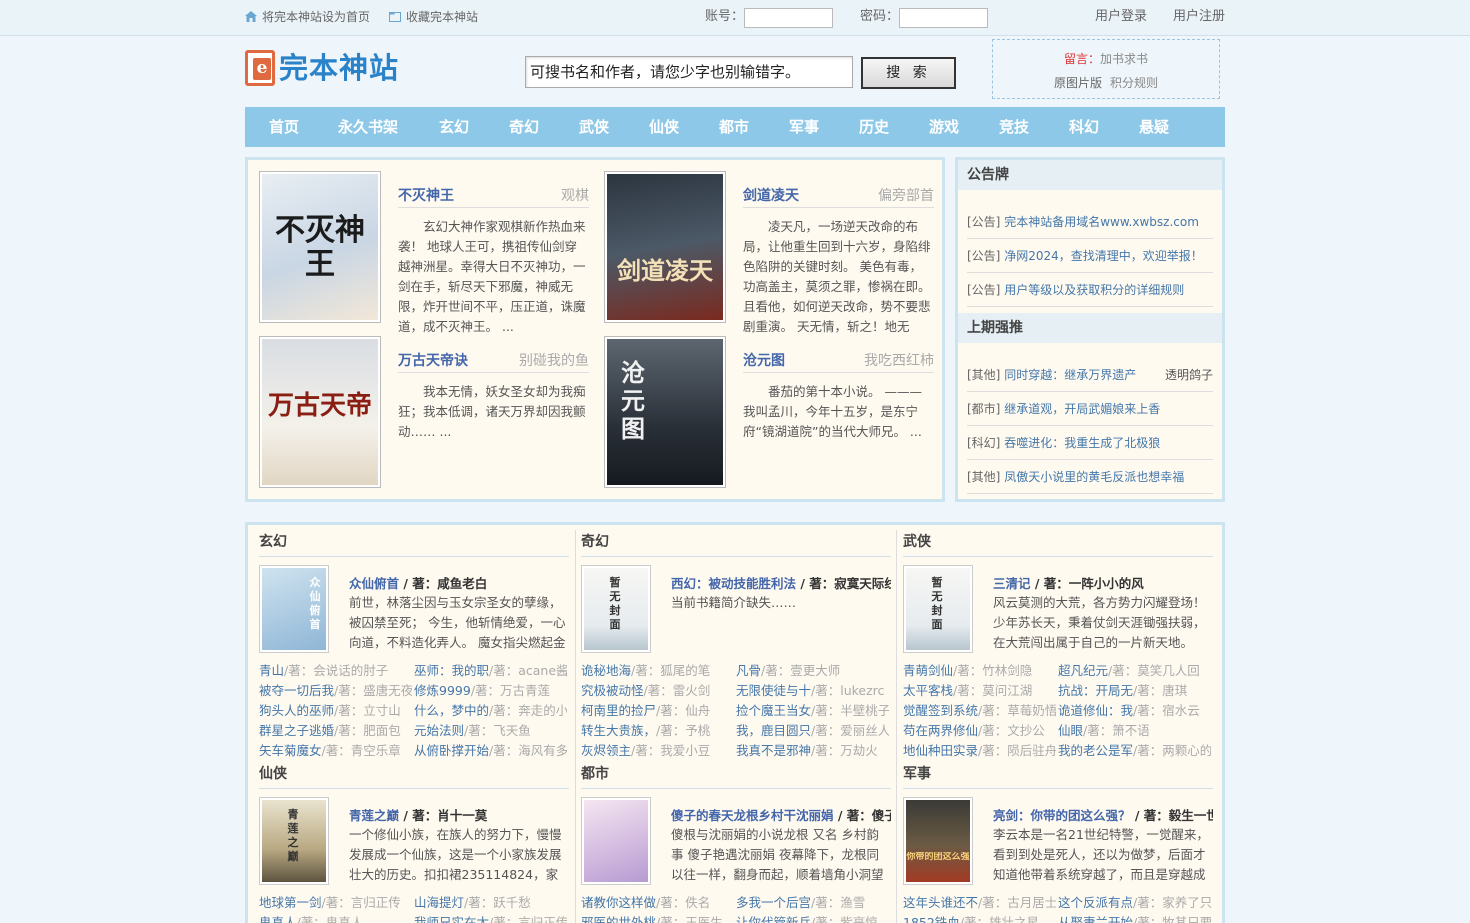  Describe the element at coordinates (979, 751) in the screenshot. I see `book-link: 地仙种田实录/著：陨后驻舟` at that location.